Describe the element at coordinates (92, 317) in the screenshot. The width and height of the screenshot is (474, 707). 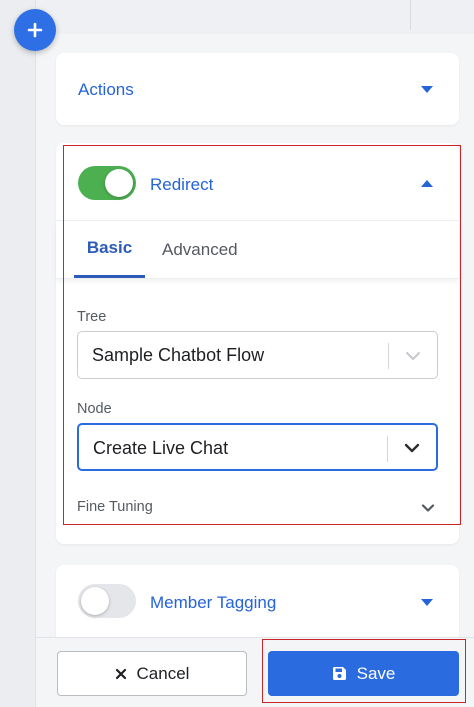
I see `tree-label: Tree` at that location.